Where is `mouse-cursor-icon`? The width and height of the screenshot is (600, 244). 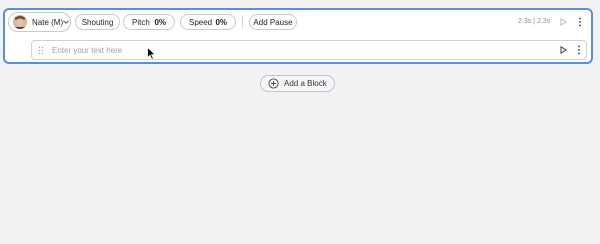
mouse-cursor-icon is located at coordinates (151, 53).